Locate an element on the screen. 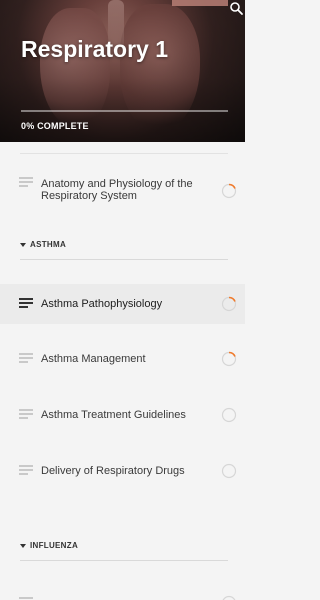 Image resolution: width=320 pixels, height=600 pixels. lesson-item-delivery-respiratory-drugs: Delivery of Respiratory Drugs is located at coordinates (122, 471).